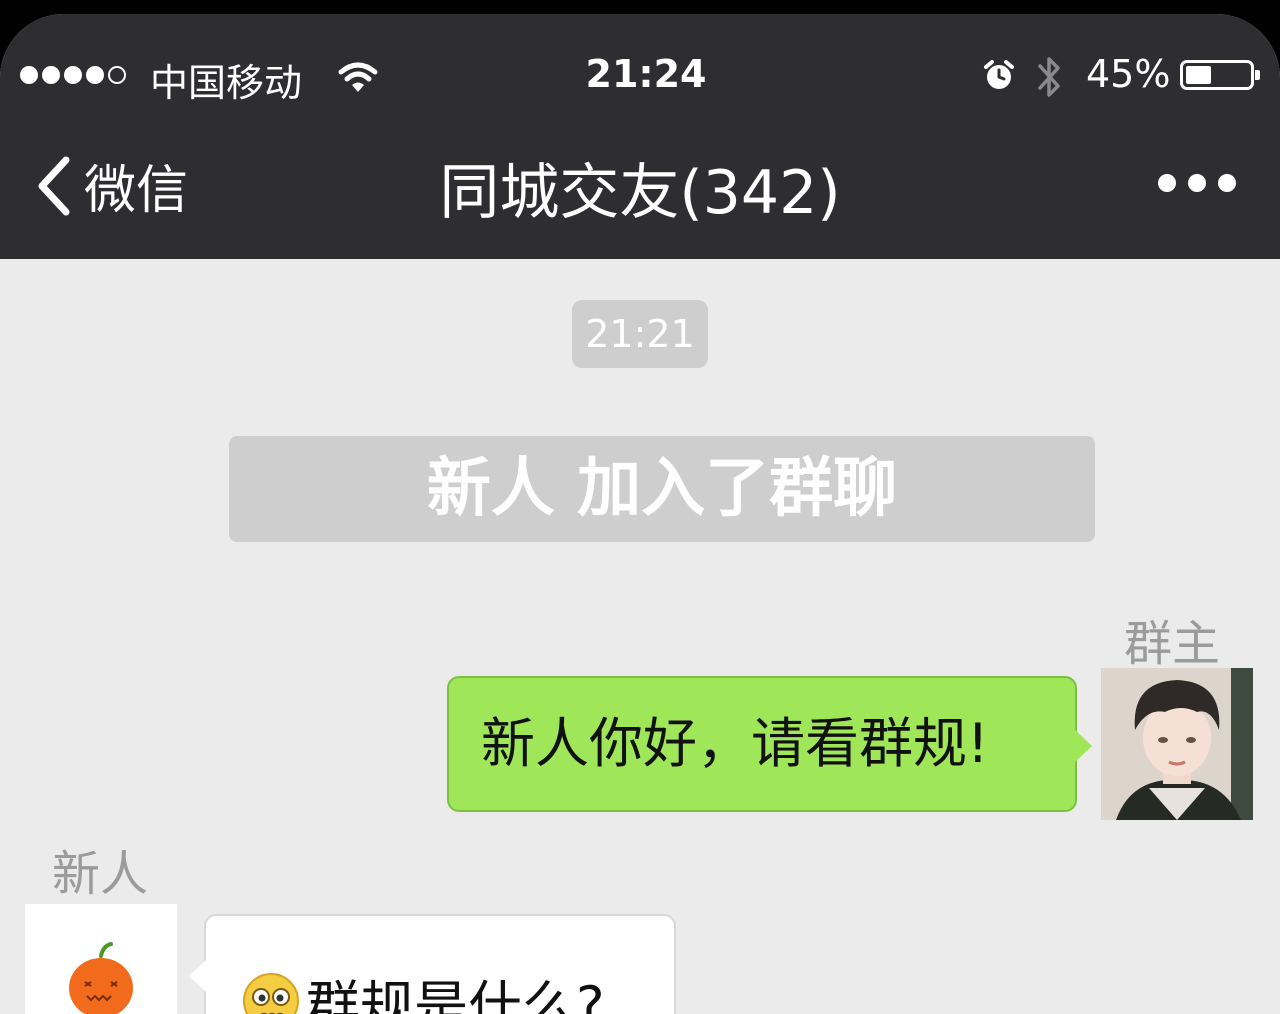  What do you see at coordinates (759, 193) in the screenshot?
I see `member-count: (342)` at bounding box center [759, 193].